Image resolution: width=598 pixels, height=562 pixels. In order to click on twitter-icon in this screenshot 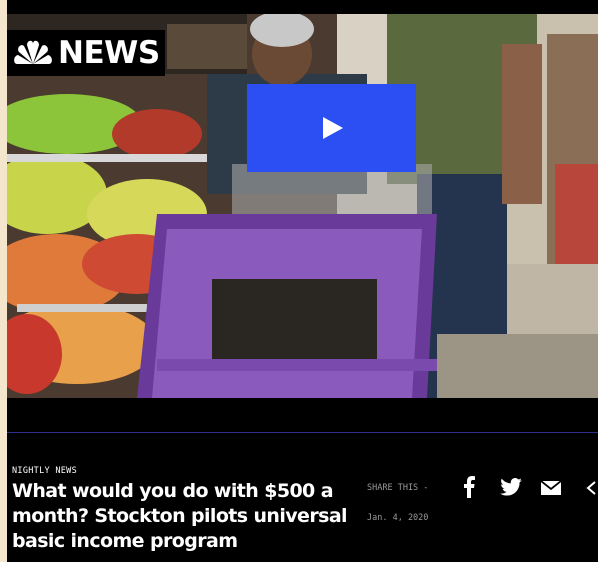, I will do `click(511, 487)`.